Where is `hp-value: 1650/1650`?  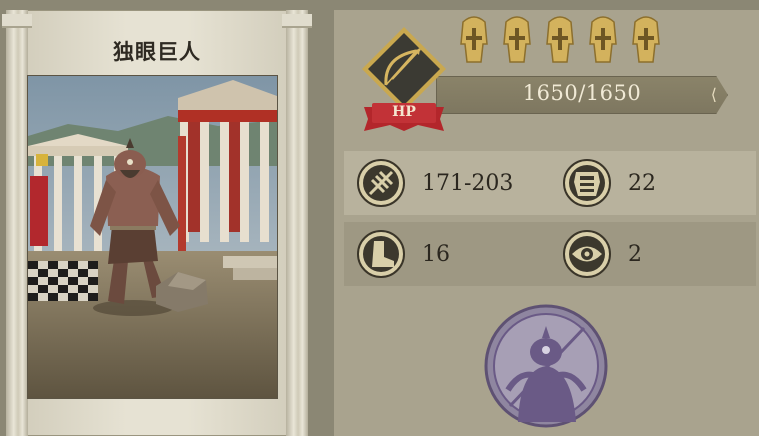
hp-value: 1650/1650 is located at coordinates (582, 93).